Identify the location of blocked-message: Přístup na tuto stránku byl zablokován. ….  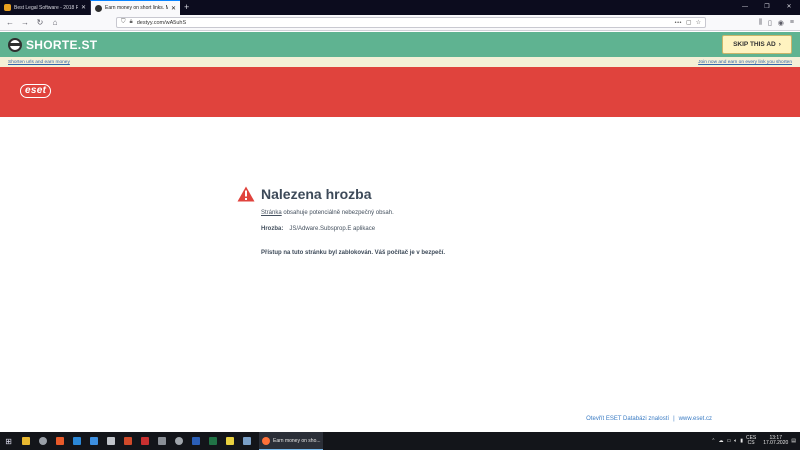
(353, 253).